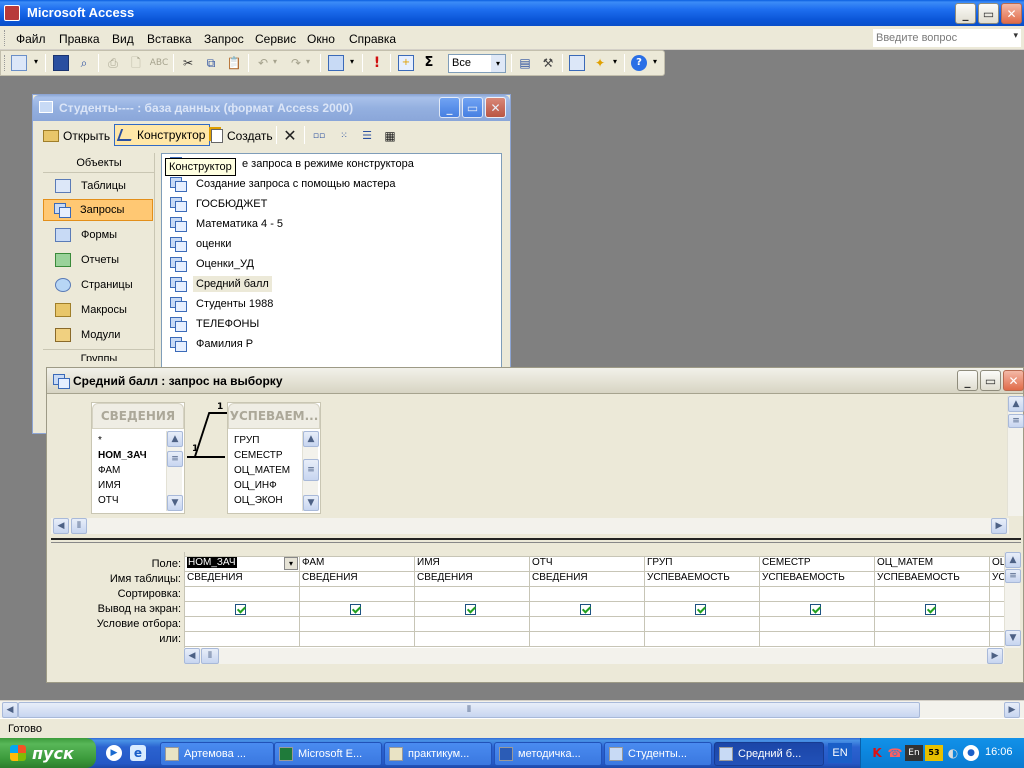 The height and width of the screenshot is (768, 1024). Describe the element at coordinates (255, 485) in the screenshot. I see `field-item: ОЦ_ИНФ` at that location.